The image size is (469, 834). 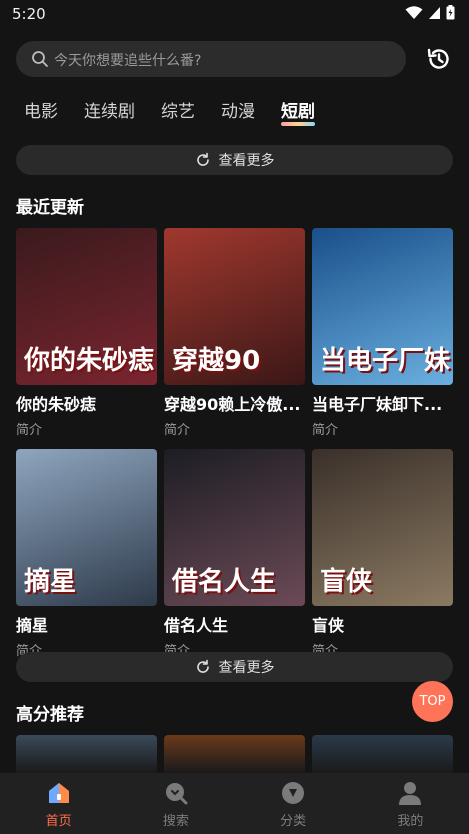 What do you see at coordinates (50, 208) in the screenshot?
I see `section-title-recent: 最近更新` at bounding box center [50, 208].